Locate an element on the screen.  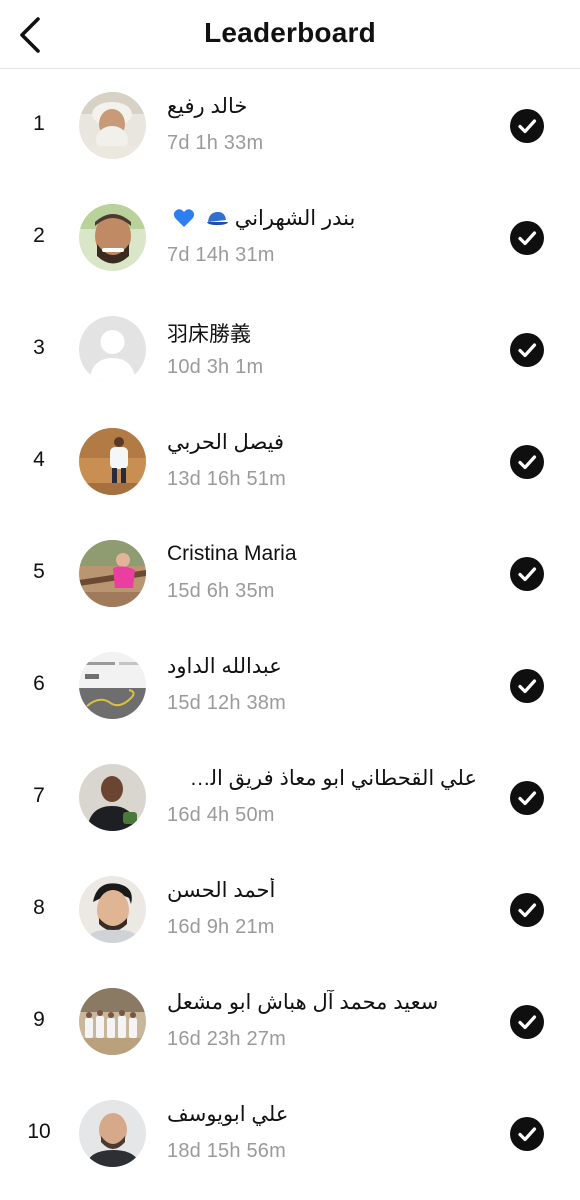
rank-number: 10 is located at coordinates (39, 1131).